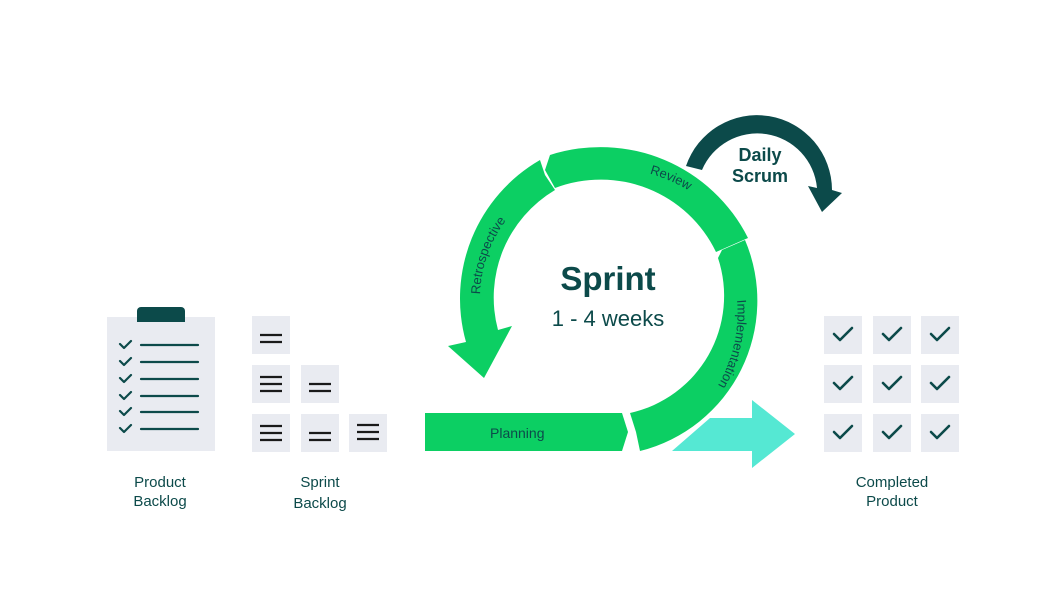  What do you see at coordinates (892, 501) in the screenshot?
I see `completed-product-label-line2: Product` at bounding box center [892, 501].